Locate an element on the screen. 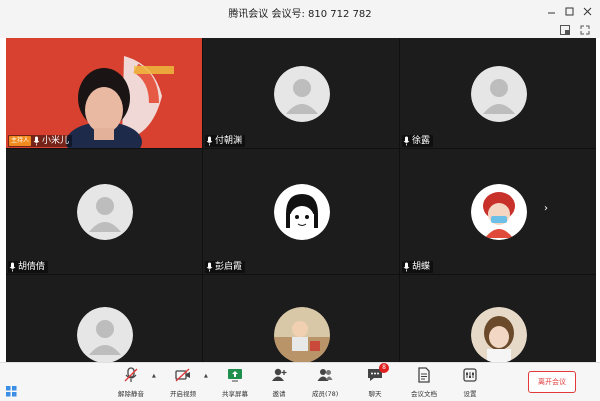 Image resolution: width=600 pixels, height=401 pixels. settings-button: 设置 is located at coordinates (470, 382).